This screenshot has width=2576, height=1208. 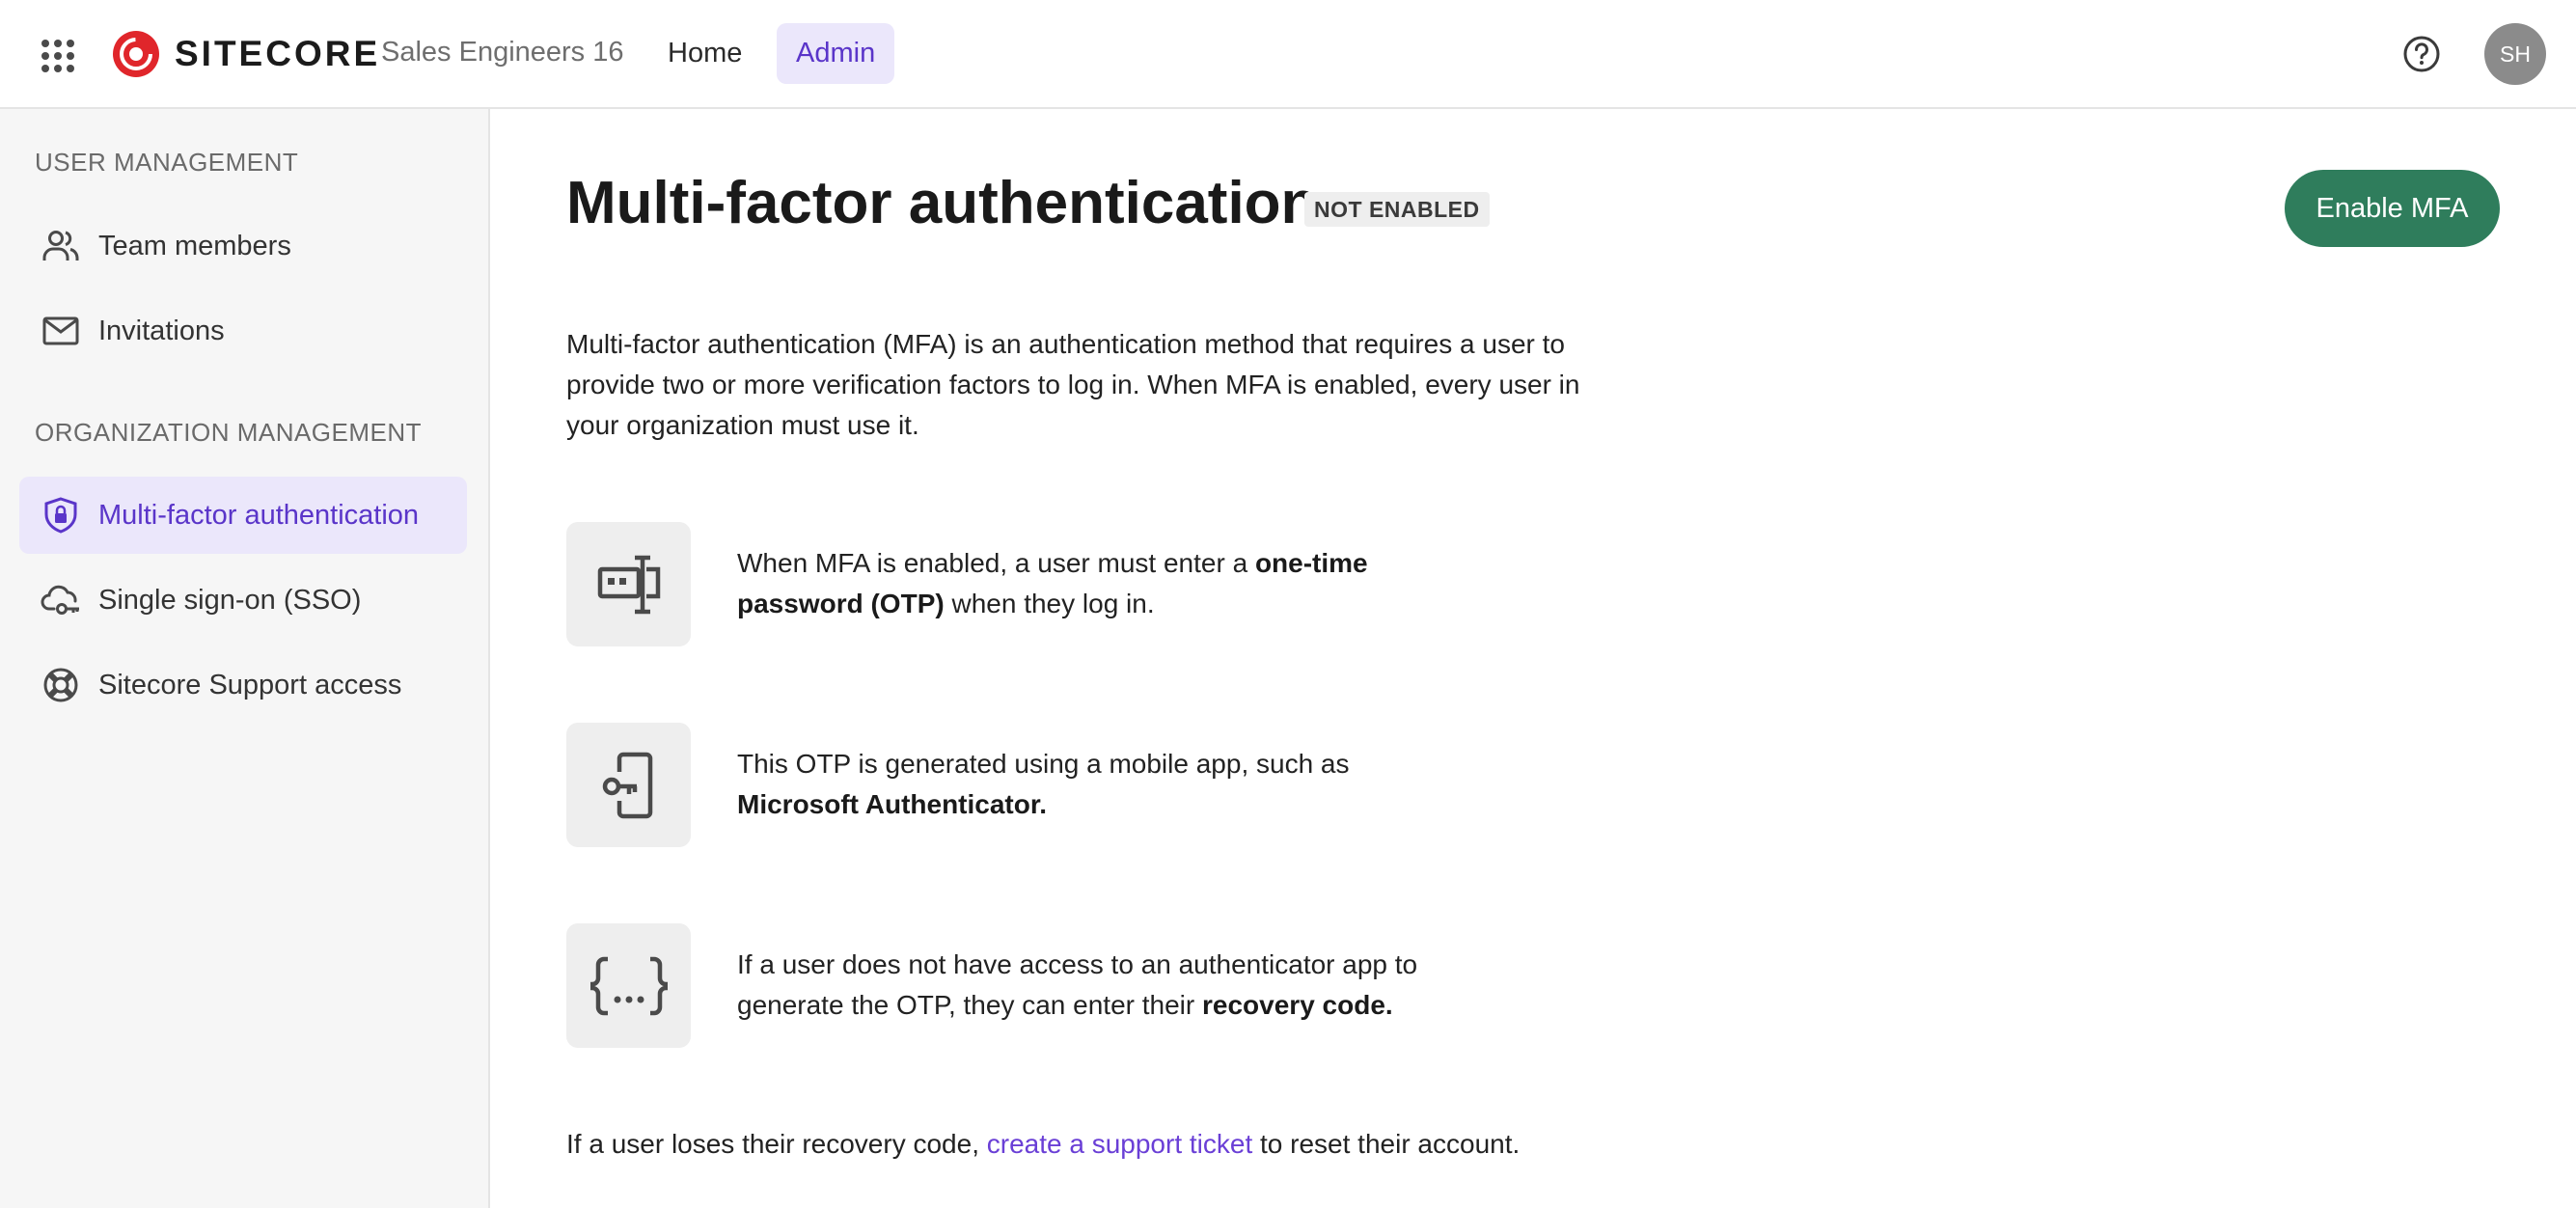 I want to click on cloud-key-icon, so click(x=61, y=600).